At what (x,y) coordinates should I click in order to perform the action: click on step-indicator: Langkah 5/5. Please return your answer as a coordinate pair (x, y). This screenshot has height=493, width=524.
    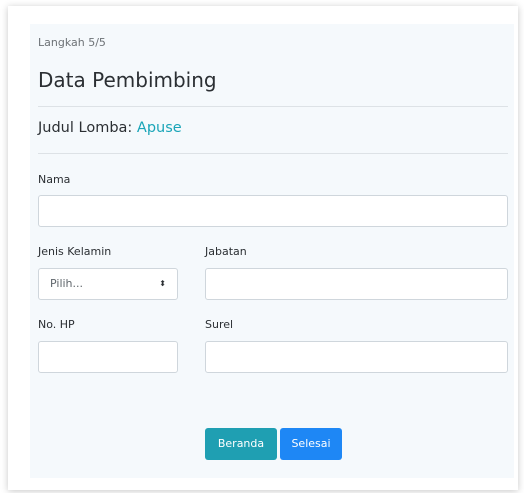
    Looking at the image, I should click on (72, 42).